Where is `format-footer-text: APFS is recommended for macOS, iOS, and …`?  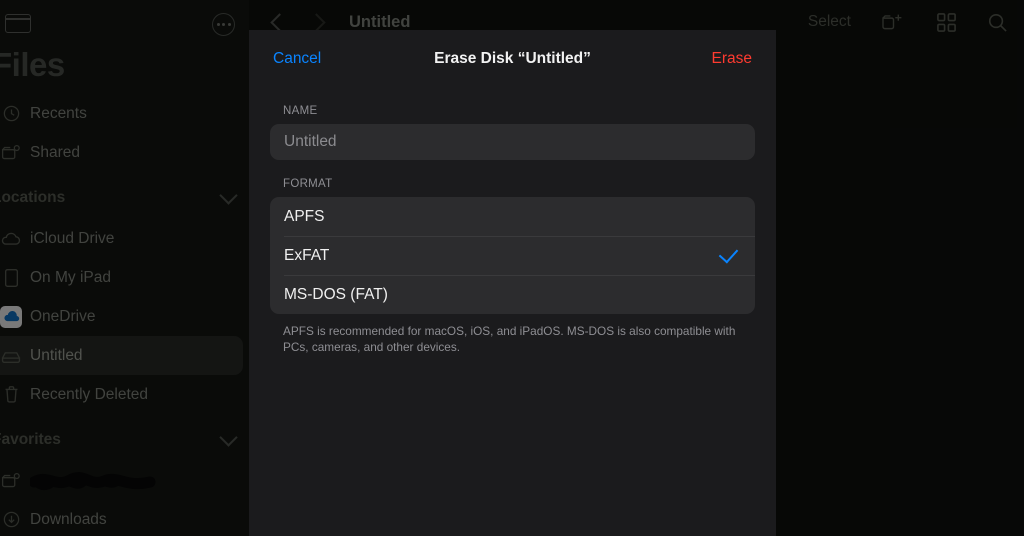 format-footer-text: APFS is recommended for macOS, iOS, and … is located at coordinates (509, 339).